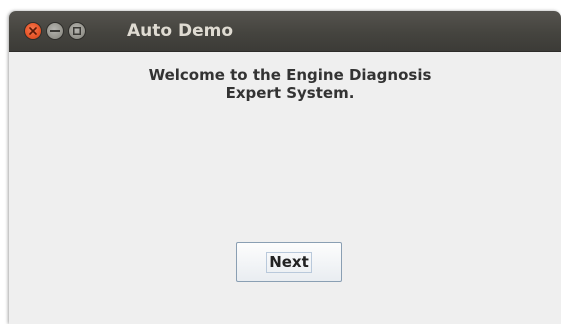 The image size is (561, 324). I want to click on maximize-icon, so click(77, 31).